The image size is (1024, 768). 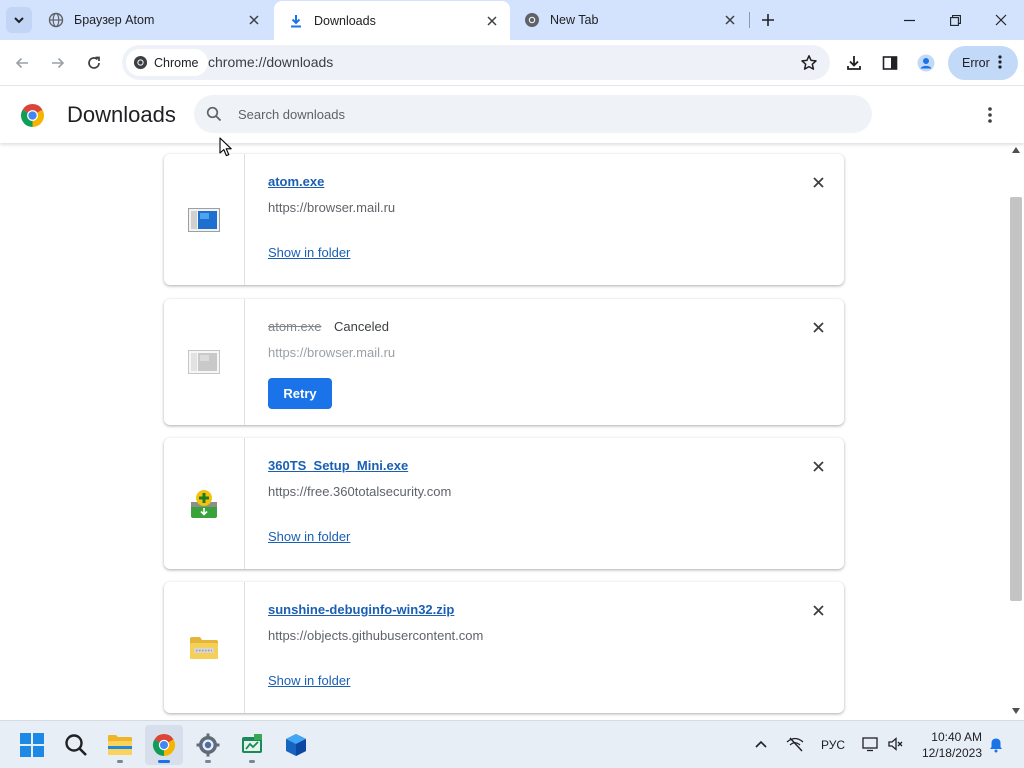 I want to click on app-window-icon, so click(x=204, y=219).